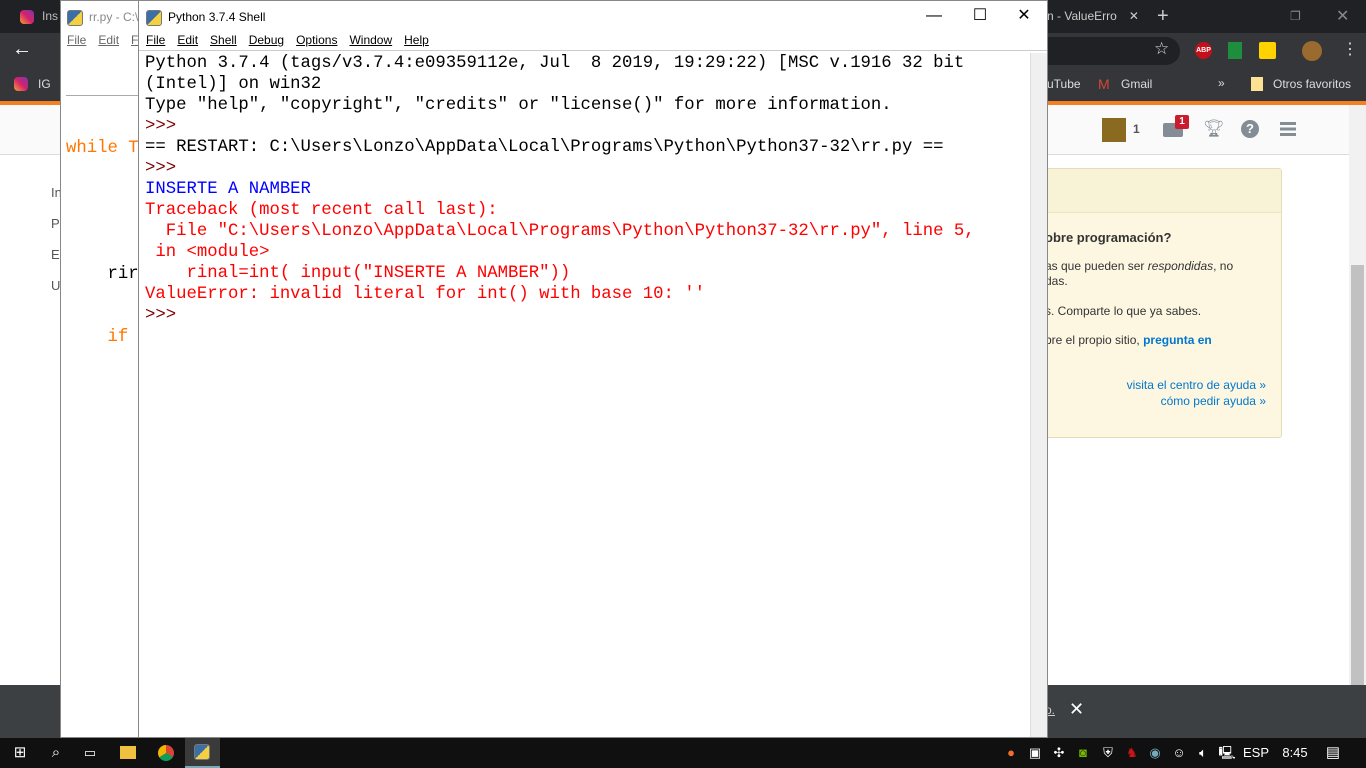  What do you see at coordinates (1312, 84) in the screenshot?
I see `bookmark-otros-favoritos: Otros favoritos` at bounding box center [1312, 84].